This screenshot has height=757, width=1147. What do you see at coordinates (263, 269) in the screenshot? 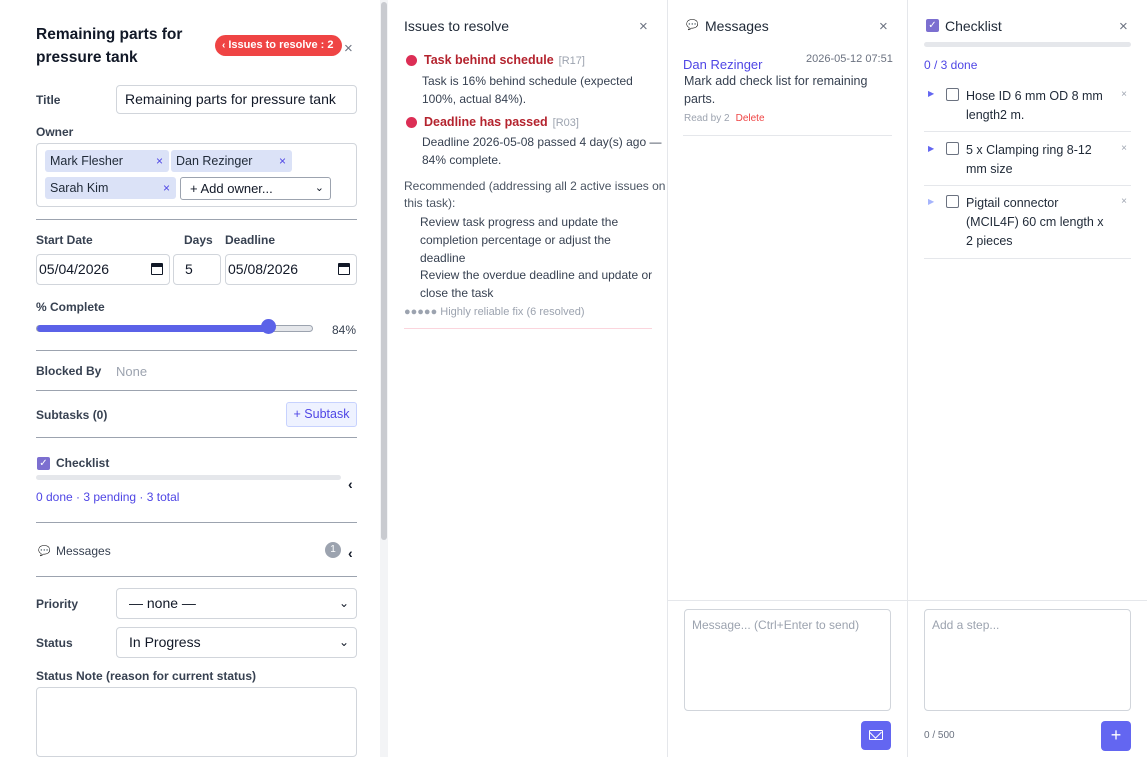
I see `deadline-value: 05/08/2026` at bounding box center [263, 269].